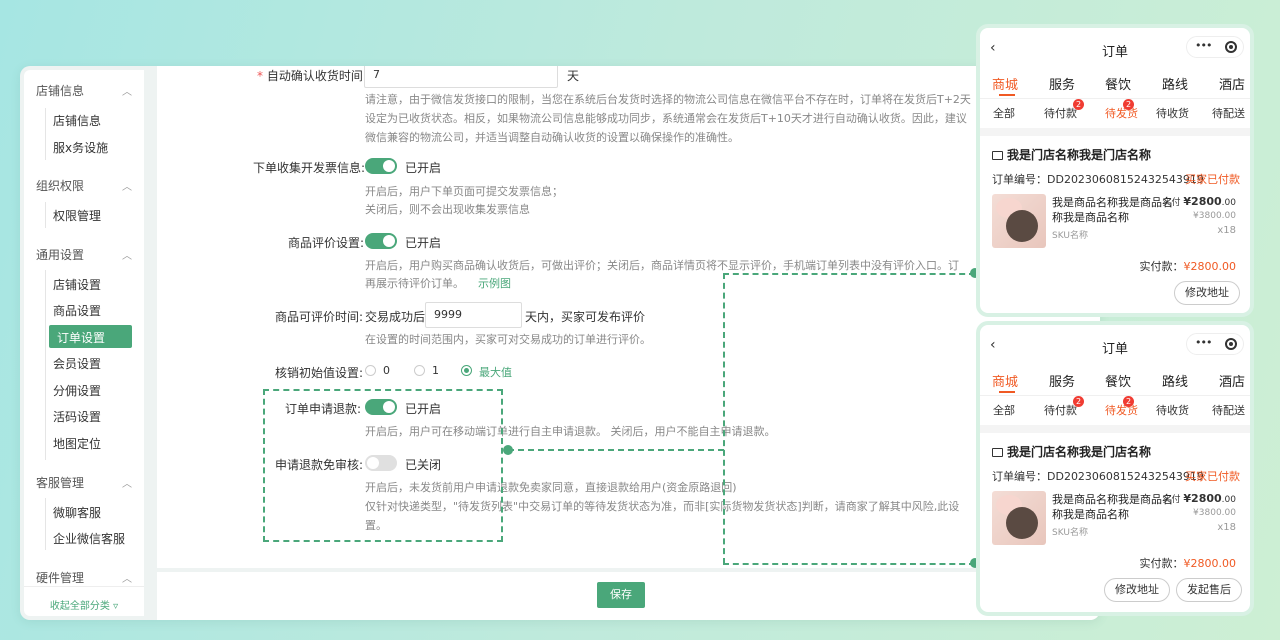  Describe the element at coordinates (381, 166) in the screenshot. I see `invoice-toggle` at that location.